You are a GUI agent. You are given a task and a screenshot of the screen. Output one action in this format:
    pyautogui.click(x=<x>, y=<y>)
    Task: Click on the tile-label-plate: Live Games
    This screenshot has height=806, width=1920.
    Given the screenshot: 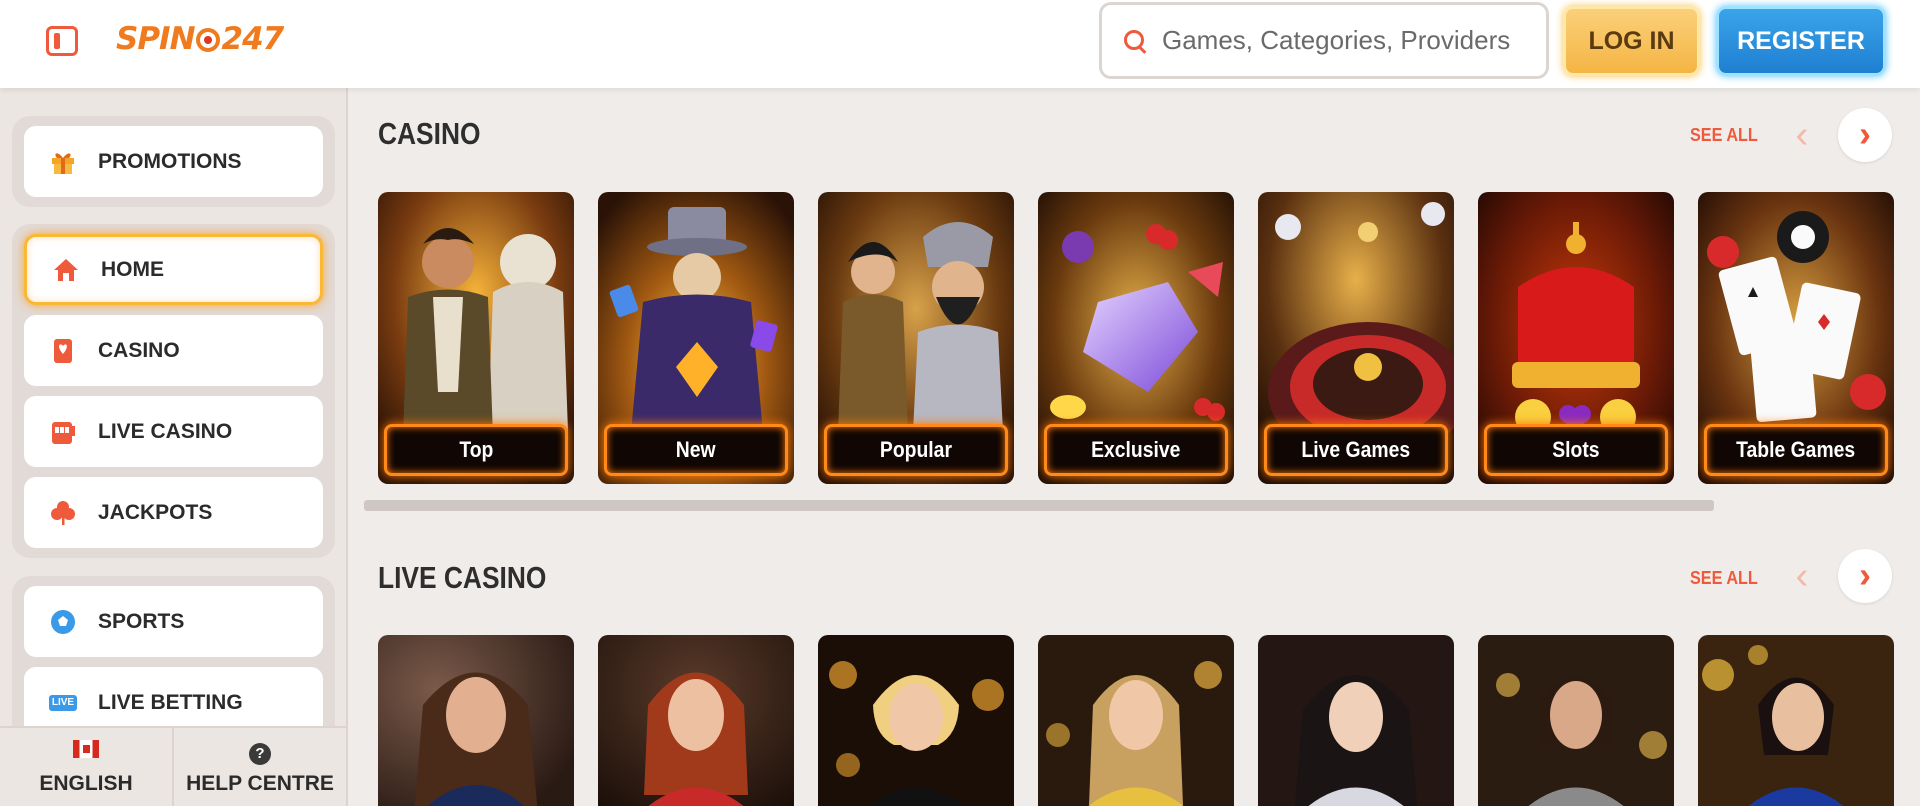 What is the action you would take?
    pyautogui.click(x=1356, y=450)
    